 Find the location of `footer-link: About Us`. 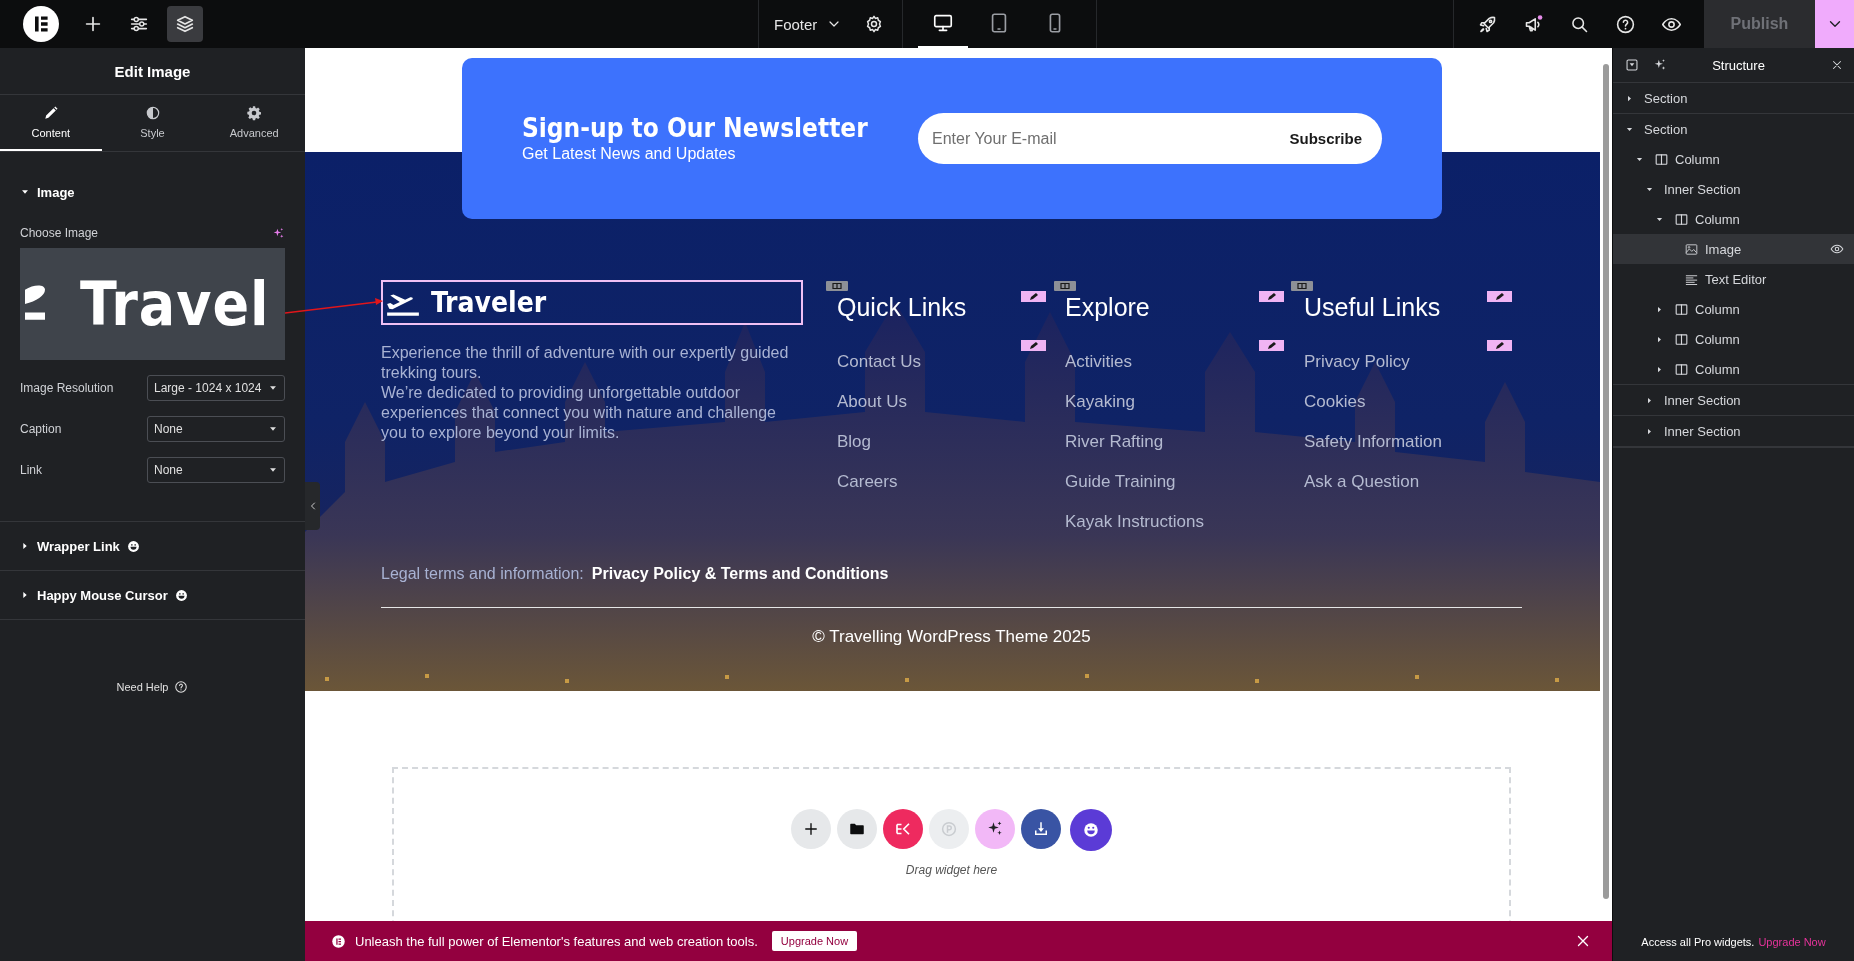

footer-link: About Us is located at coordinates (872, 402).